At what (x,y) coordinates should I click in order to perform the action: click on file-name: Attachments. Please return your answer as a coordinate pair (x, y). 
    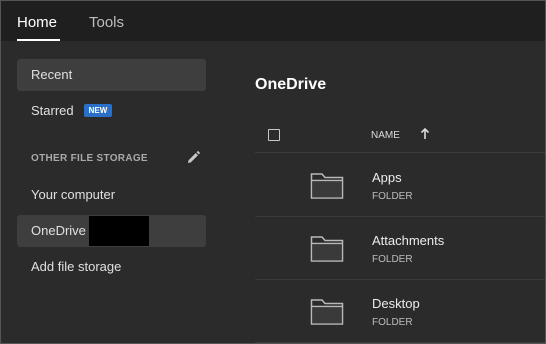
    Looking at the image, I should click on (408, 240).